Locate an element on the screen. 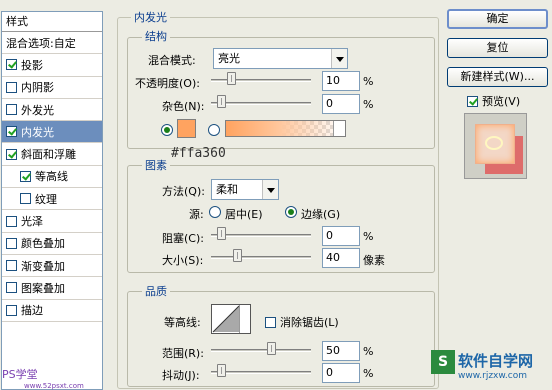  gradient-radio is located at coordinates (214, 130).